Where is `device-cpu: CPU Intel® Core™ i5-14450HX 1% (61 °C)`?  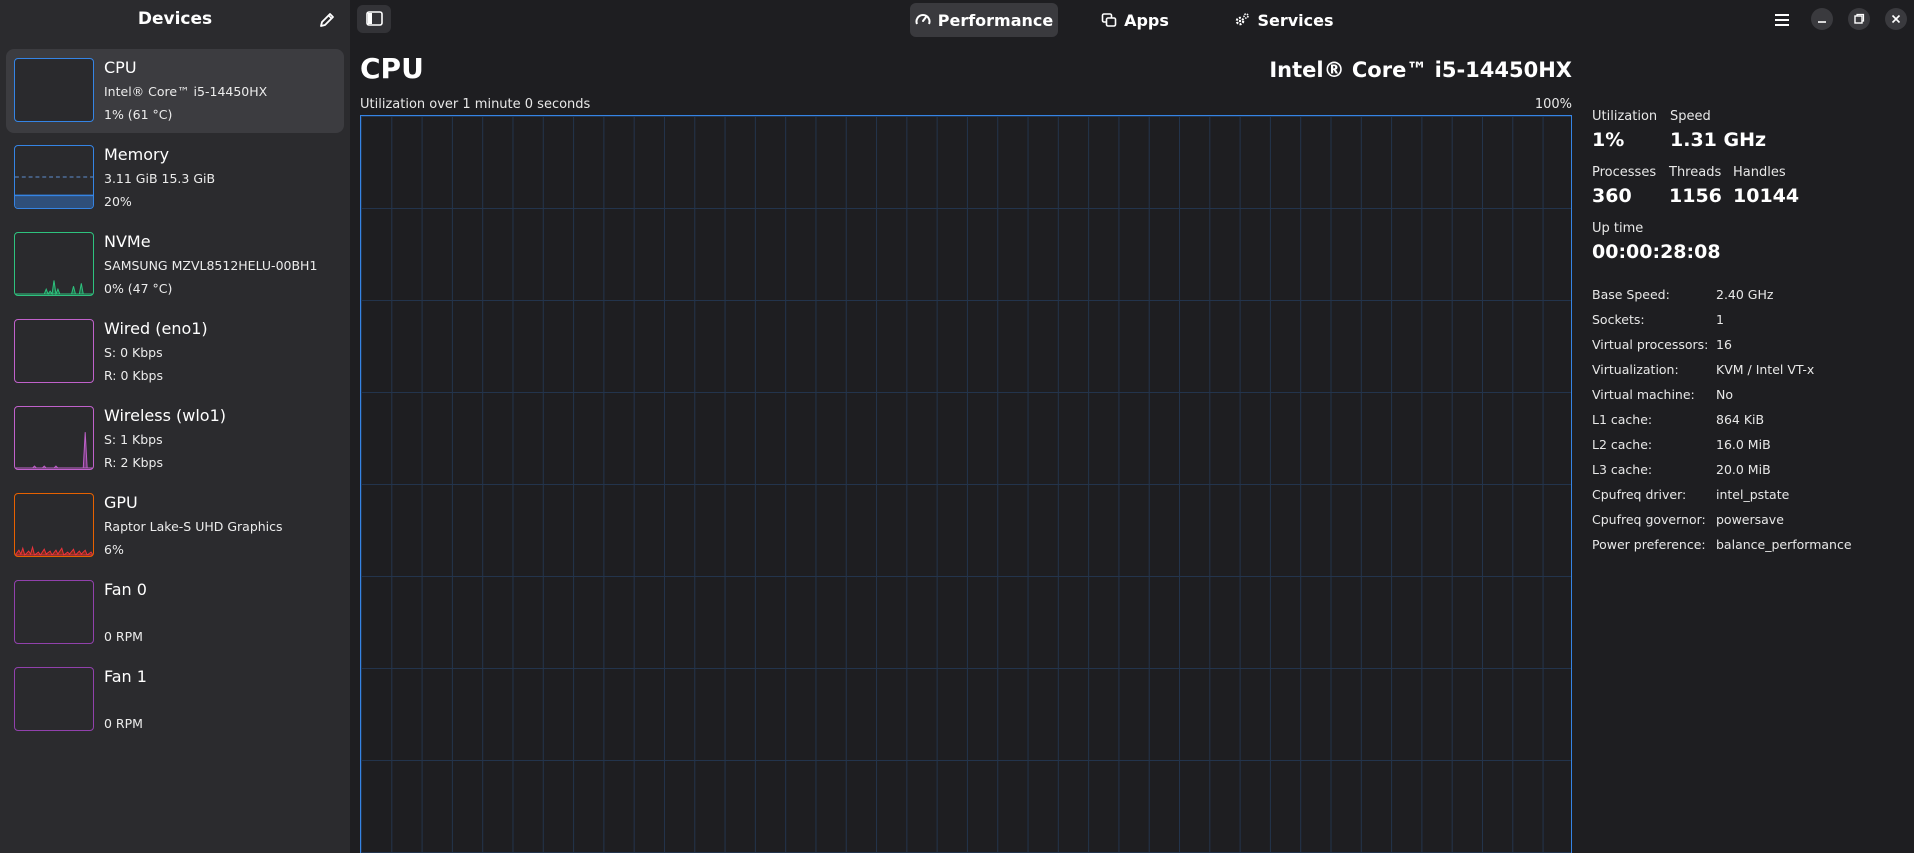 device-cpu: CPU Intel® Core™ i5-14450HX 1% (61 °C) is located at coordinates (175, 91).